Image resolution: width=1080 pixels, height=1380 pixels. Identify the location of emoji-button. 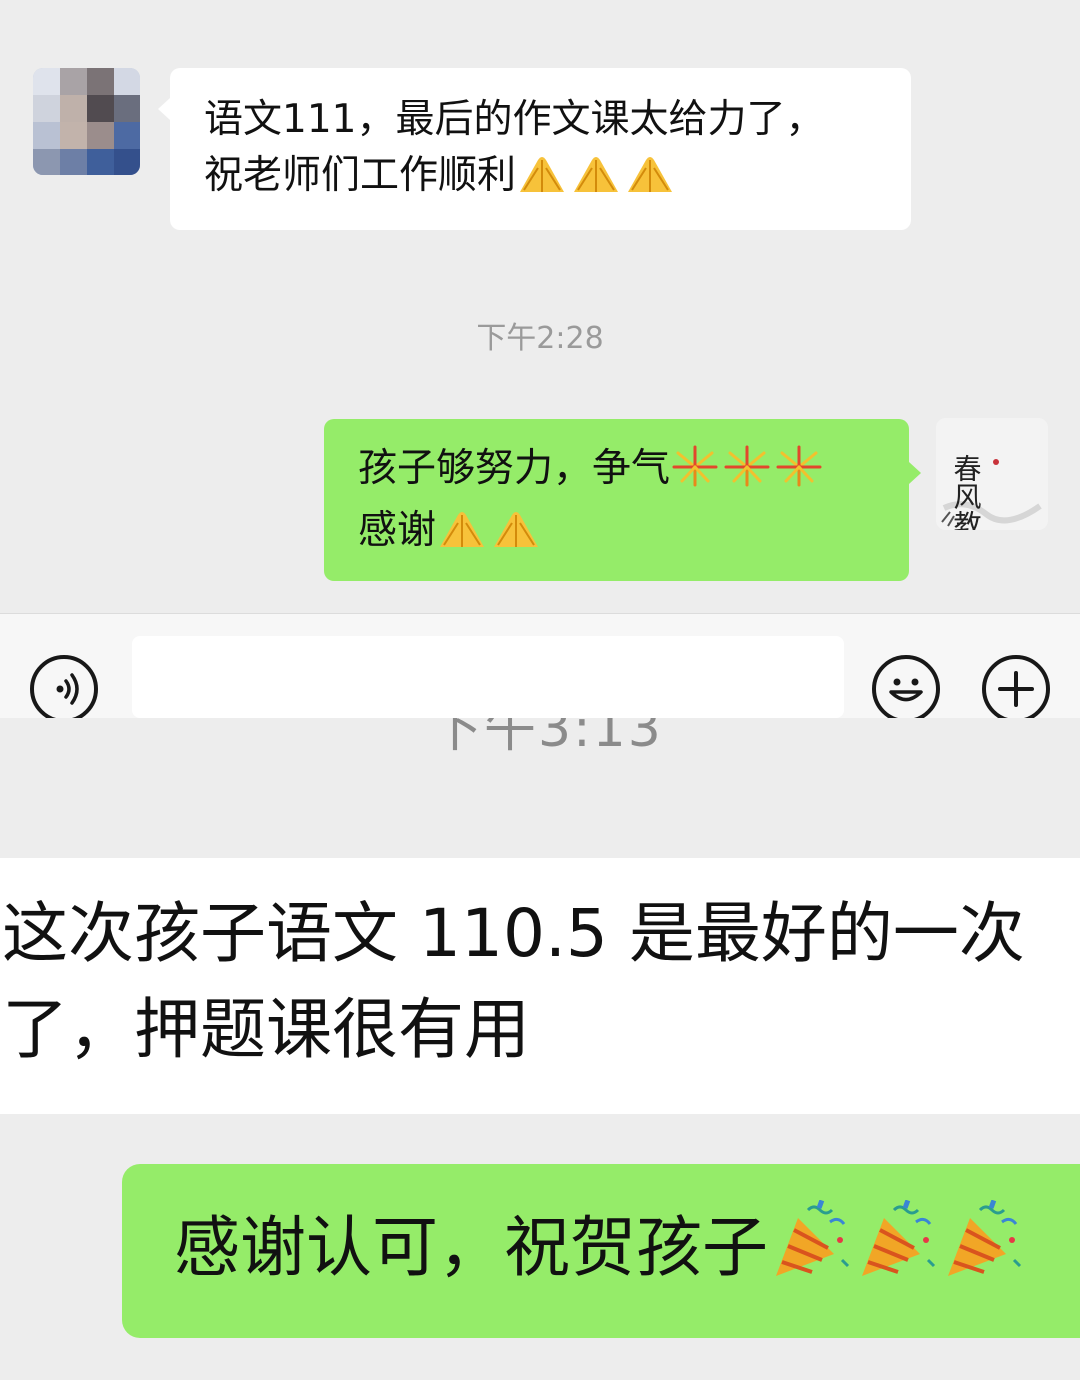
(906, 686).